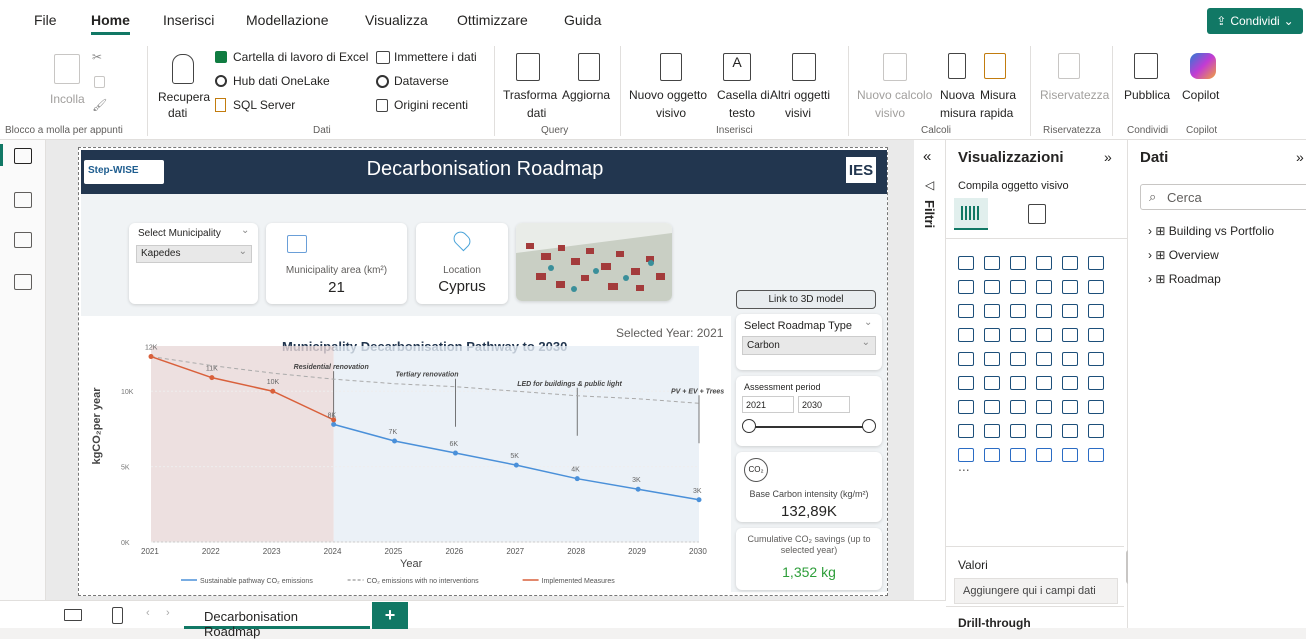 The height and width of the screenshot is (639, 1306). Describe the element at coordinates (264, 105) in the screenshot. I see `sql-server-button: SQL Server` at that location.